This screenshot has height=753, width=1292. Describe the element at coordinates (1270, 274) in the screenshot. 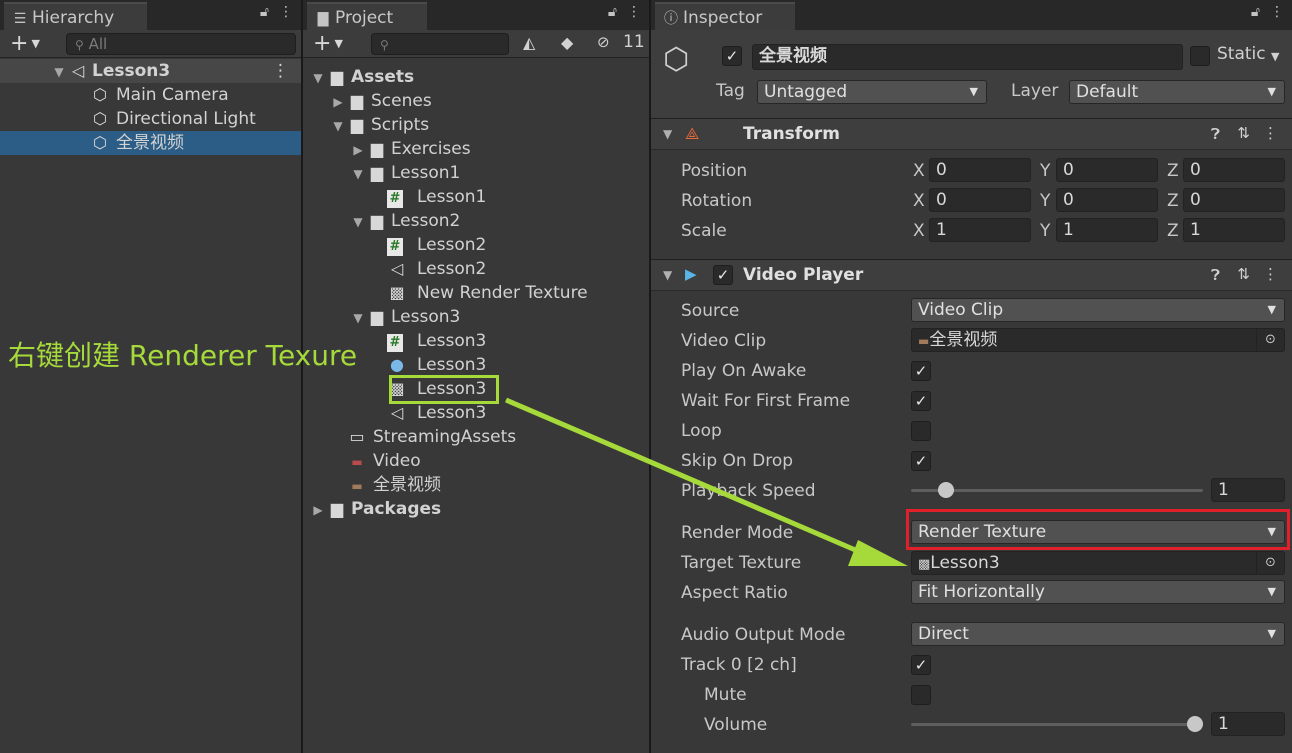

I see `component-menu-icon: ⋮` at that location.